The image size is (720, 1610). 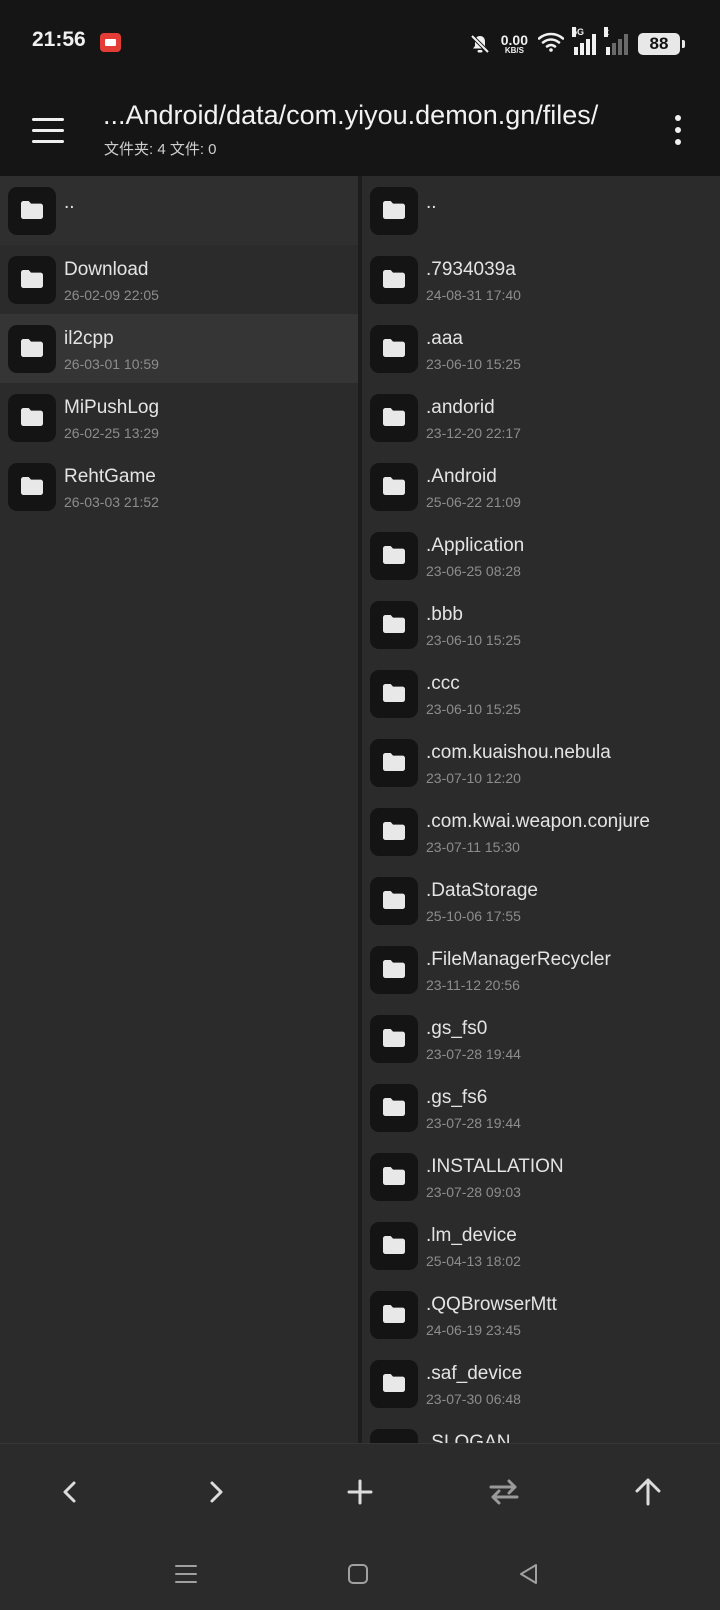 I want to click on forward-arrow-icon, so click(x=216, y=1492).